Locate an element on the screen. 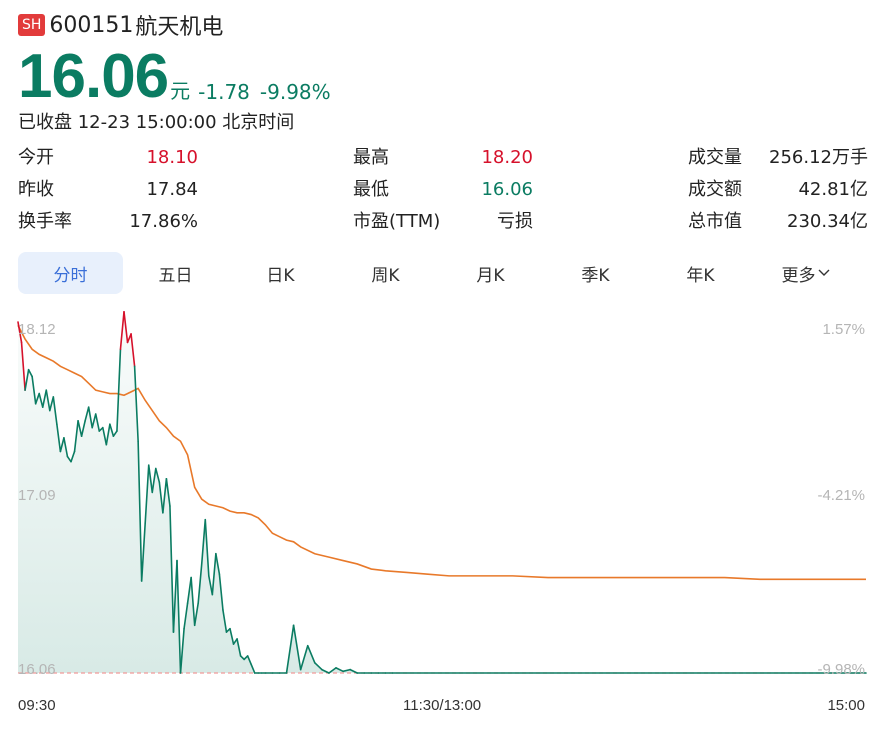  tab-more: 更多 is located at coordinates (805, 273).